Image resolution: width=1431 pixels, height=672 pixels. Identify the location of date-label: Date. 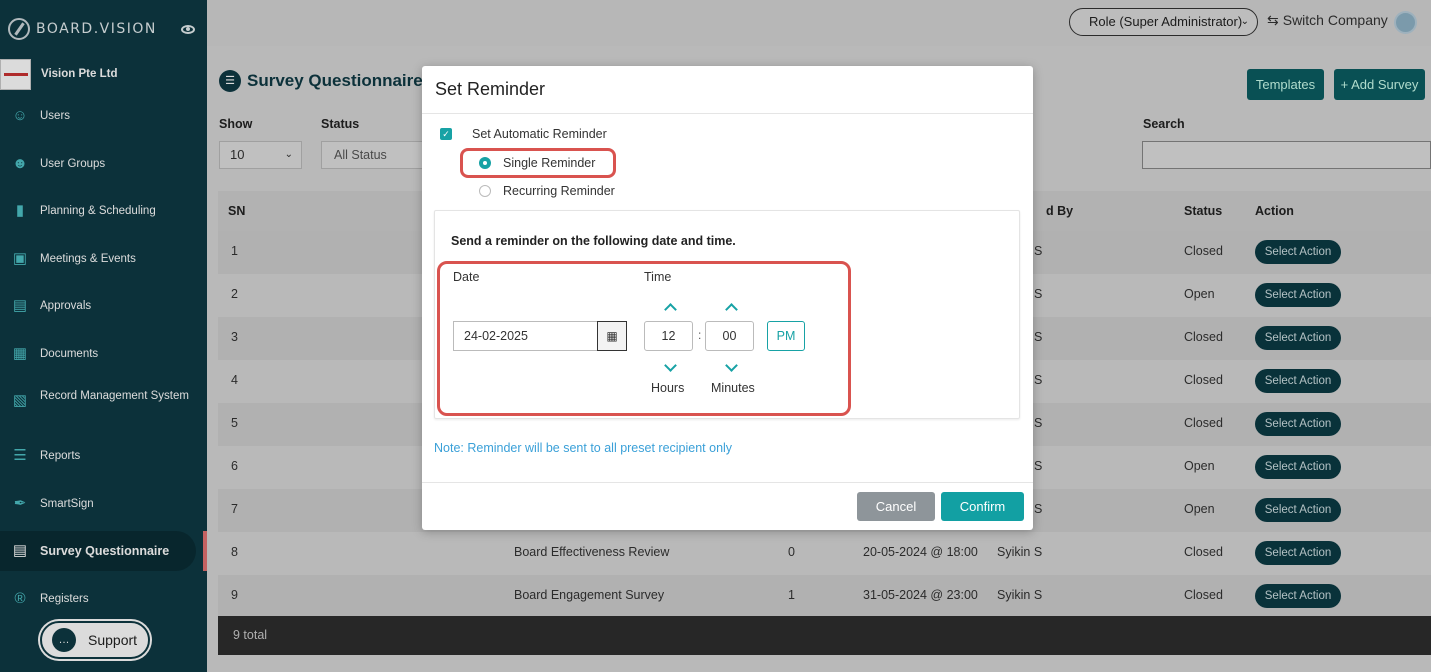
(466, 277).